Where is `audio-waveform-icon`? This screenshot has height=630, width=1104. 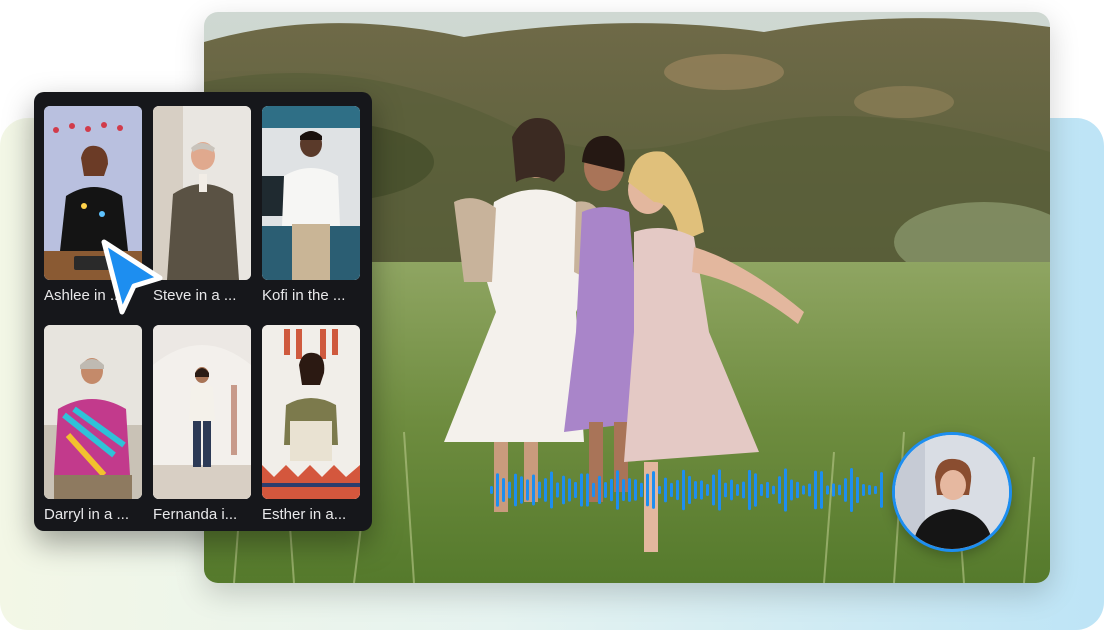
audio-waveform-icon is located at coordinates (686, 490).